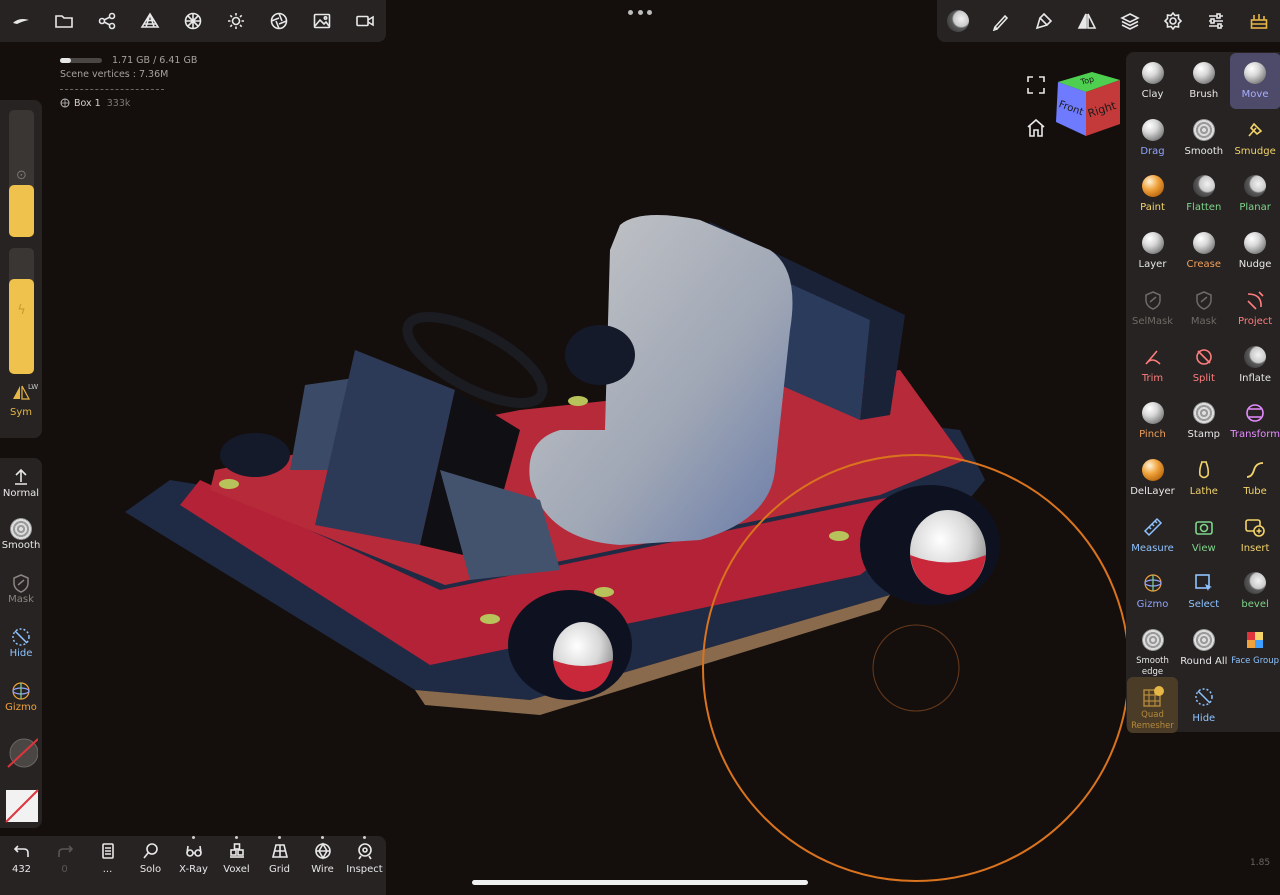 The height and width of the screenshot is (895, 1280). What do you see at coordinates (21, 588) in the screenshot?
I see `mask-button: Mask` at bounding box center [21, 588].